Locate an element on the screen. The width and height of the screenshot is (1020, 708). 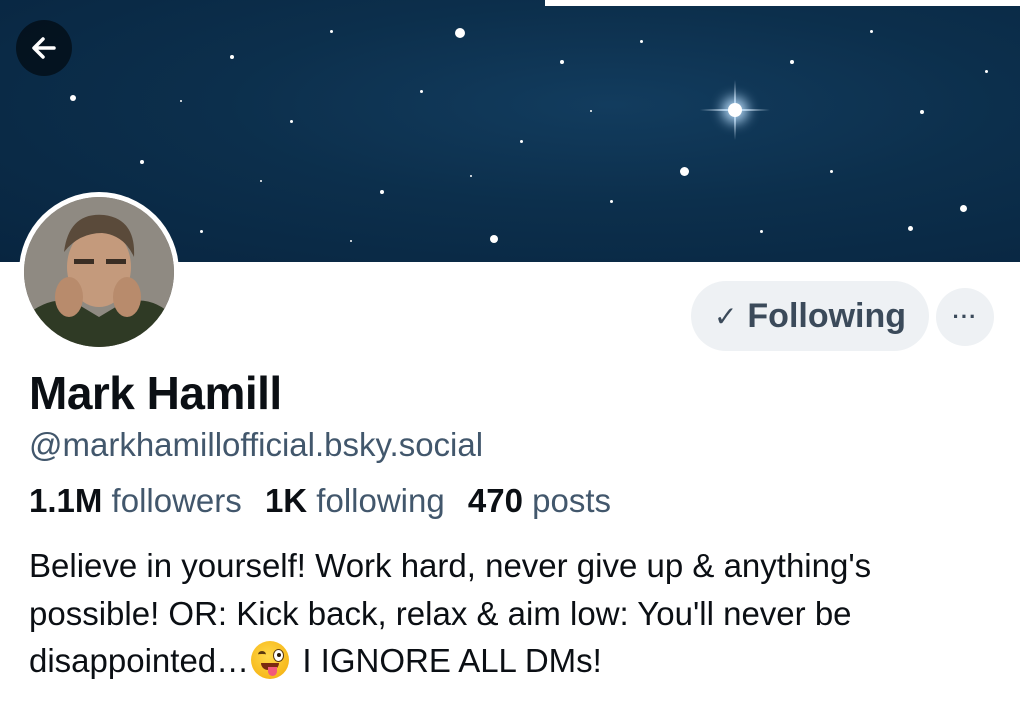
following-stat: 1K following is located at coordinates (355, 500).